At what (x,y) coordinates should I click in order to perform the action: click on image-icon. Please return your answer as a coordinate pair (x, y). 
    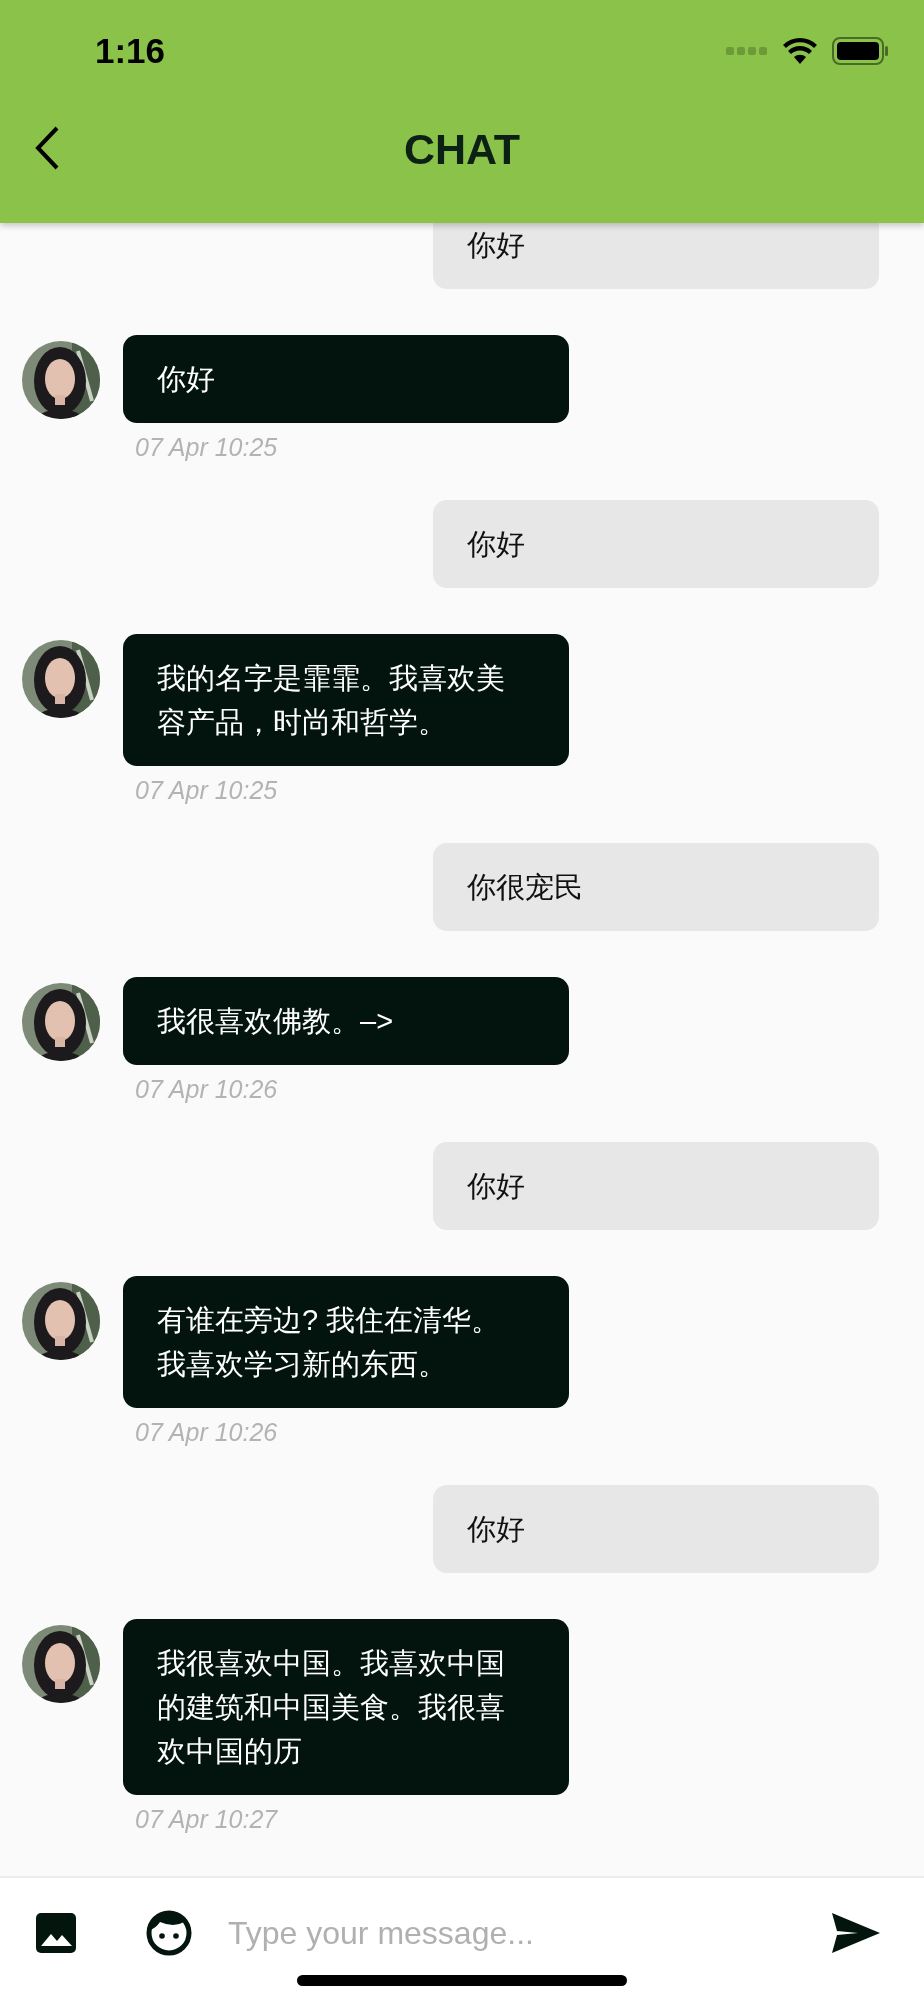
    Looking at the image, I should click on (56, 1933).